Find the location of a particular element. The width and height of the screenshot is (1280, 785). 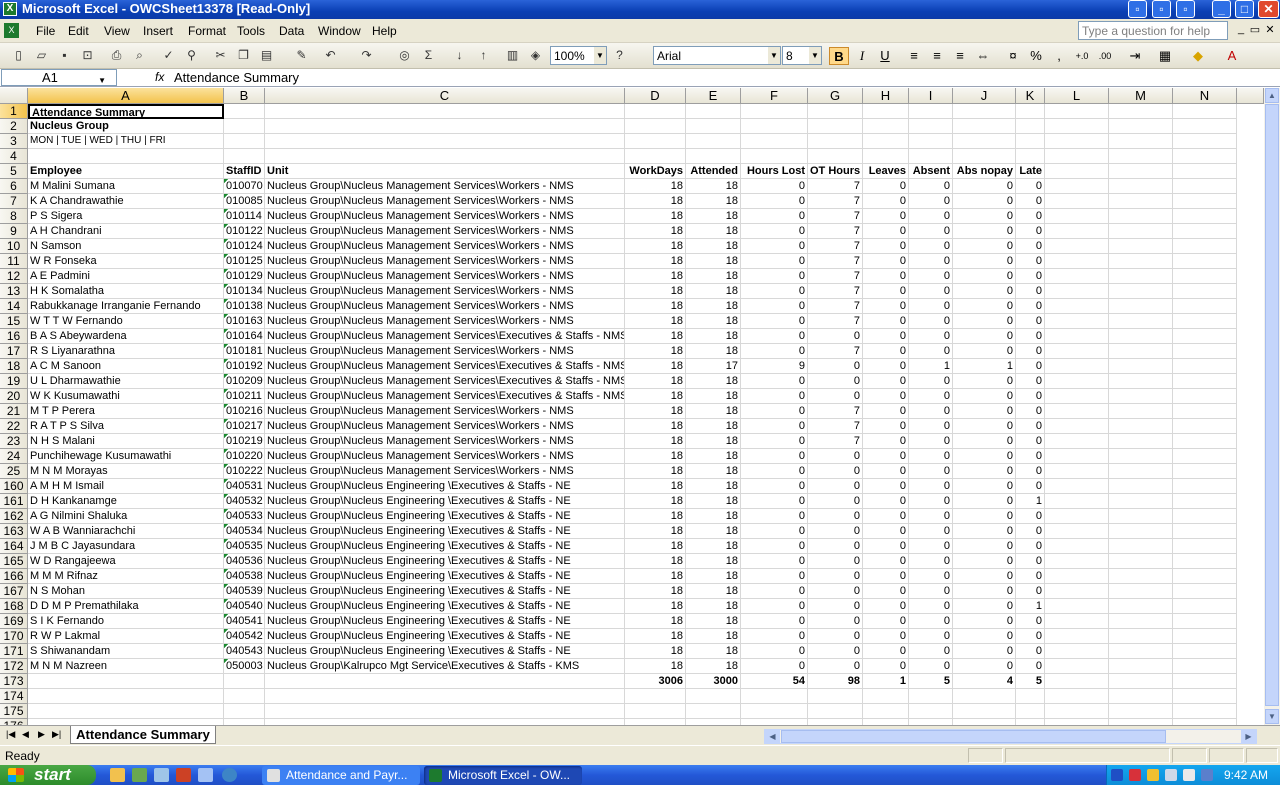

cell-g13: 7 is located at coordinates (835, 291).